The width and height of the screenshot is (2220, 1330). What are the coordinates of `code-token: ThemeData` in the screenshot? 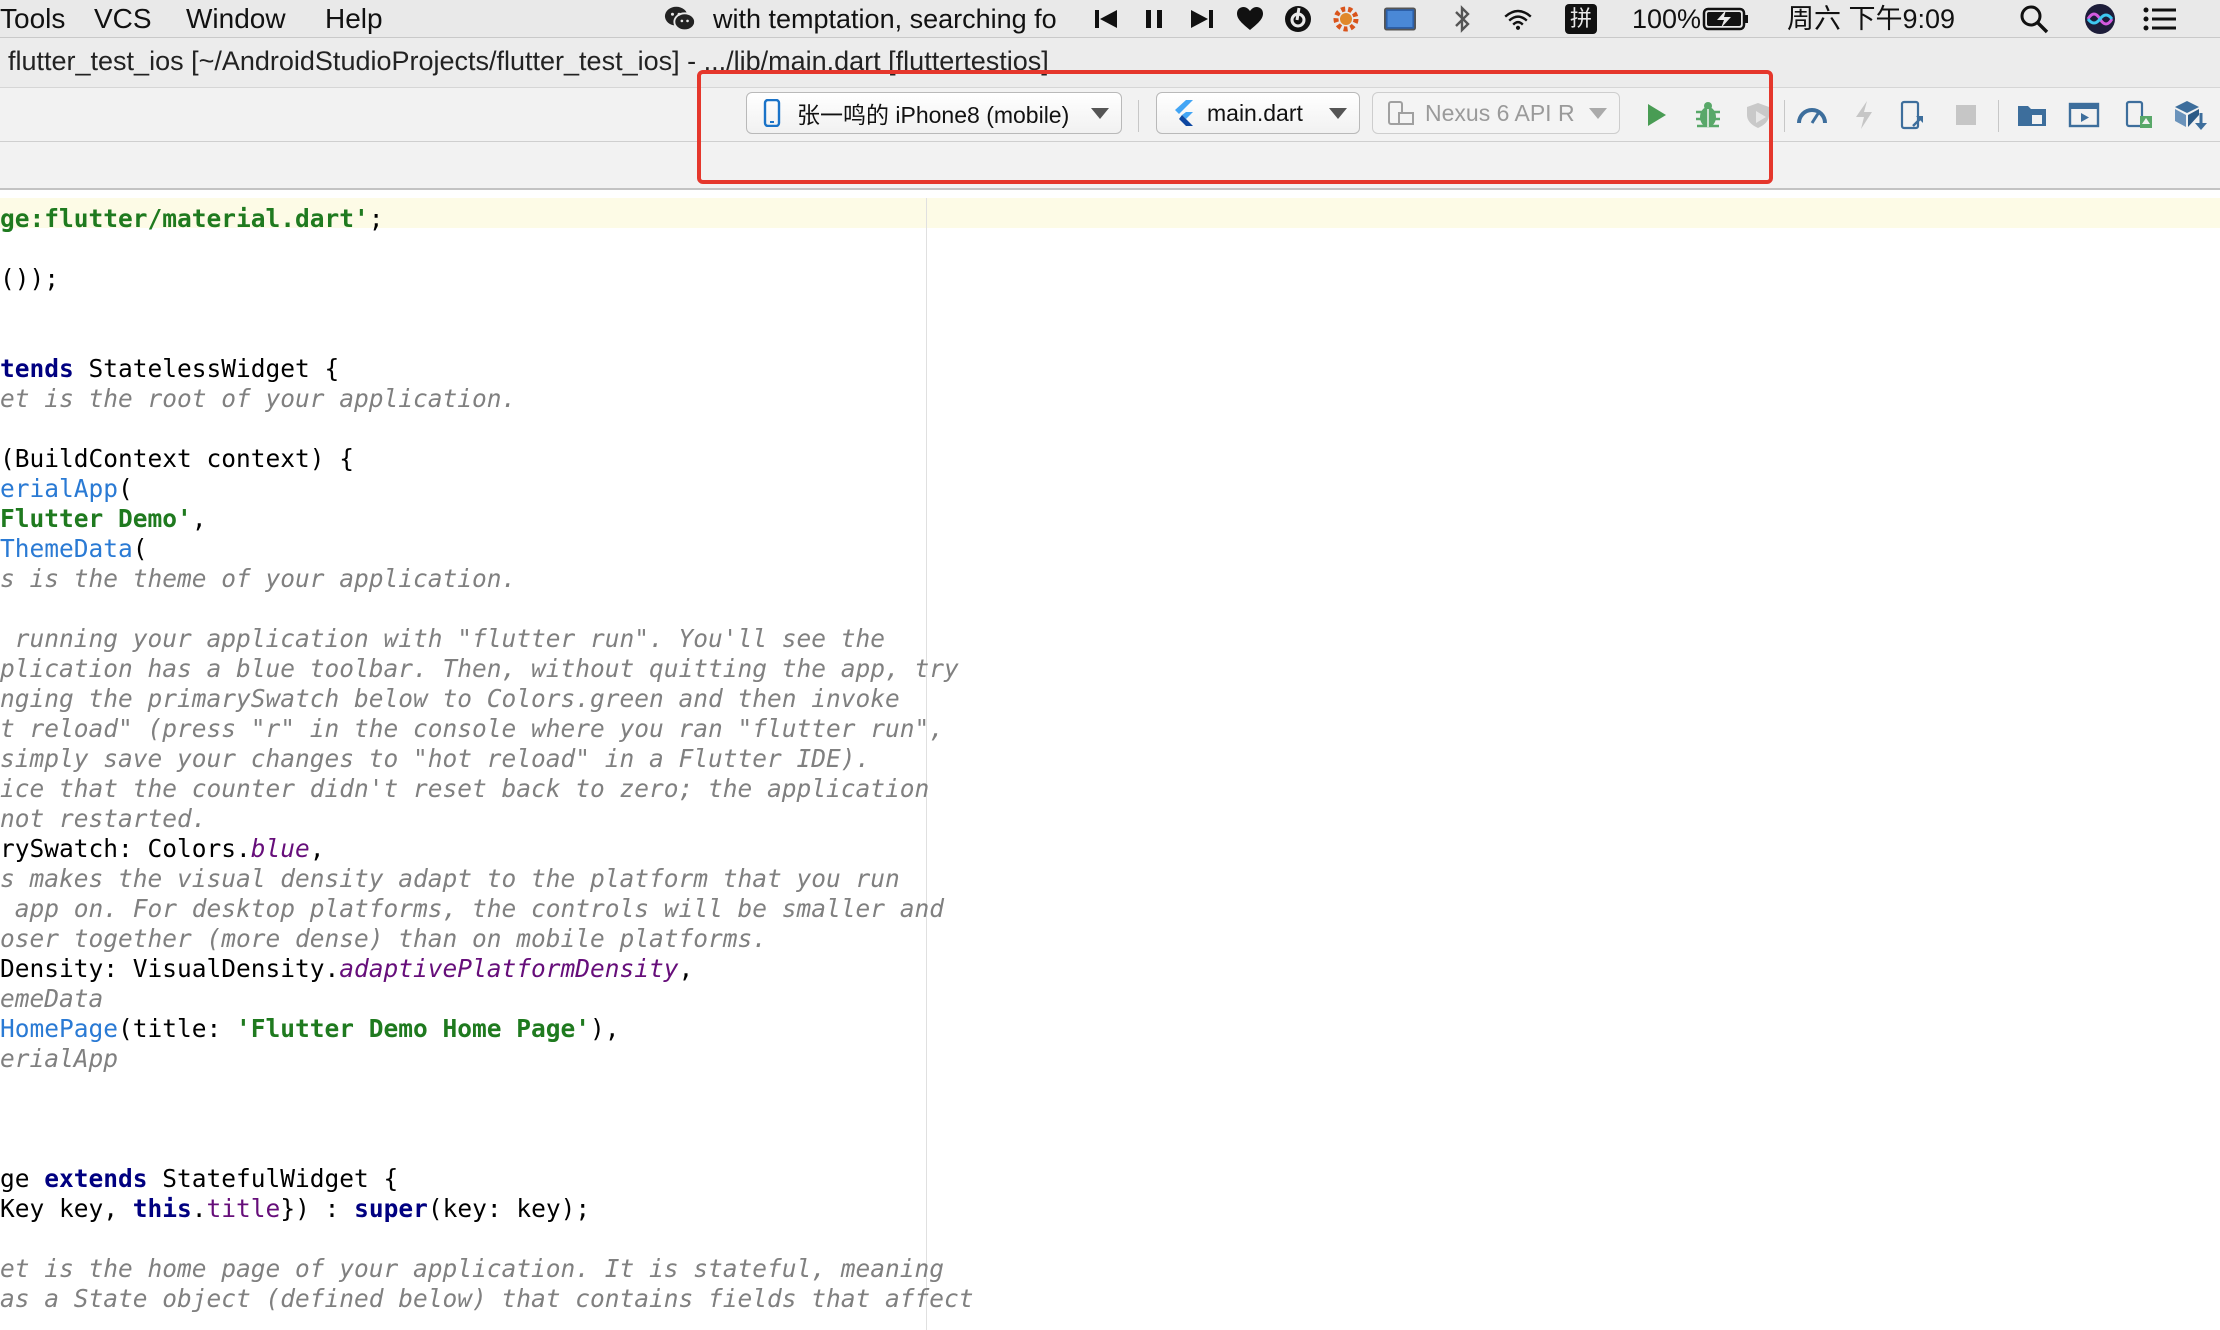 It's located at (66, 548).